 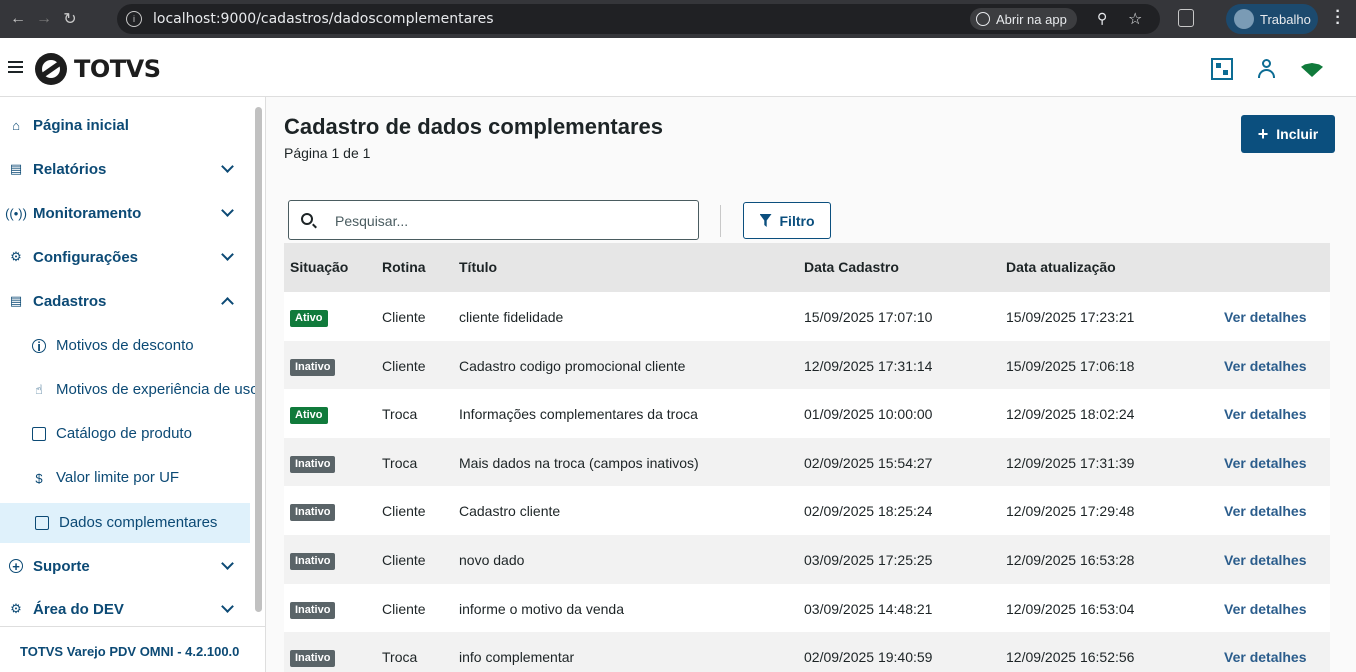 I want to click on profile-button: Trabalho, so click(x=1272, y=19).